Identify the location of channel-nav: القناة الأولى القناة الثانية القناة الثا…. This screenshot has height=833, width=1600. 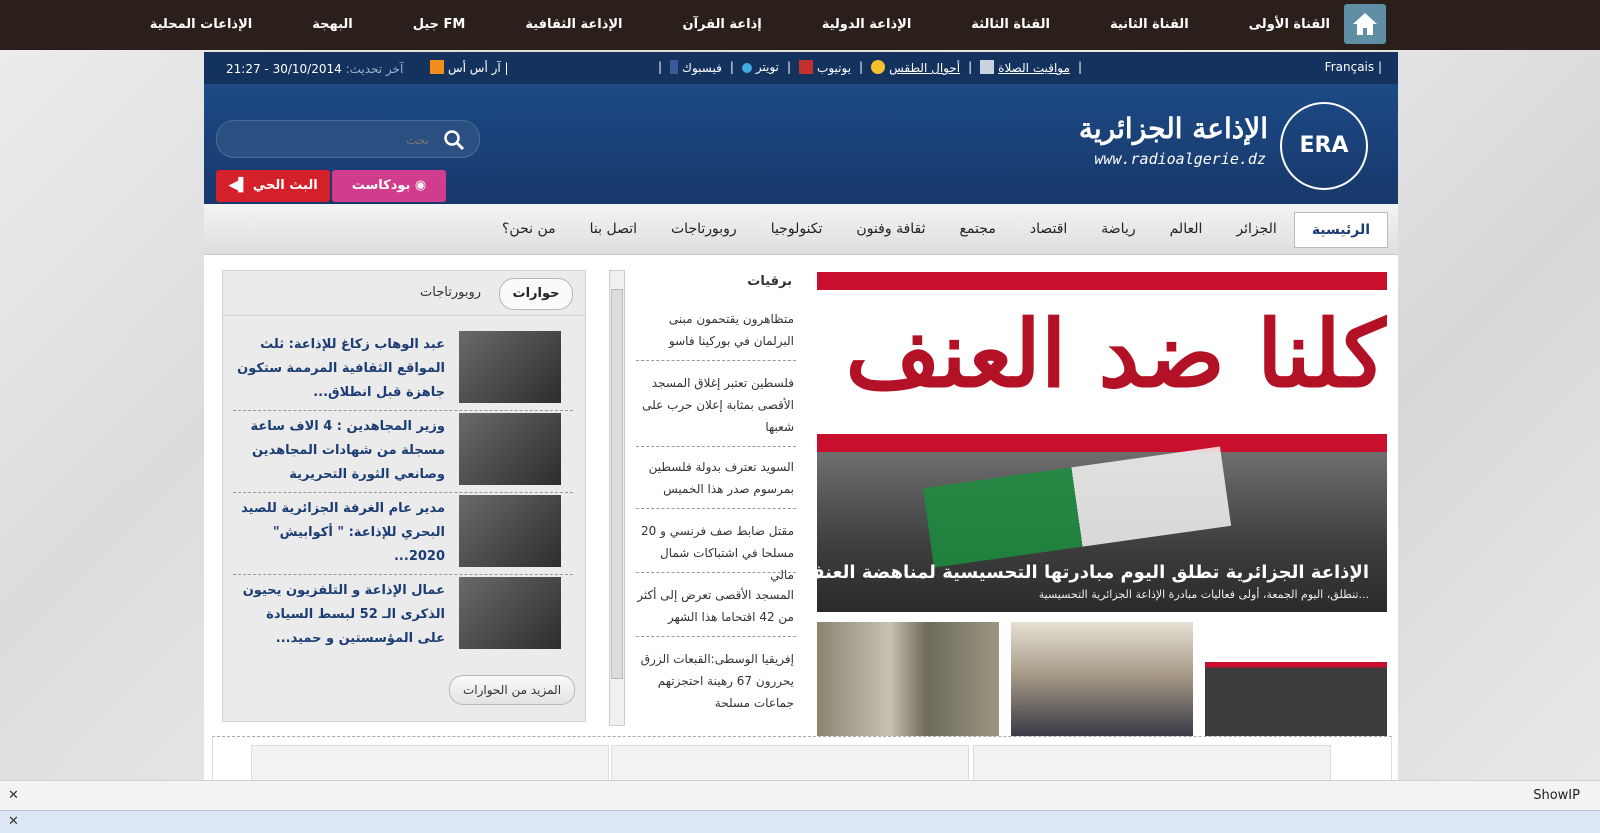
(740, 25).